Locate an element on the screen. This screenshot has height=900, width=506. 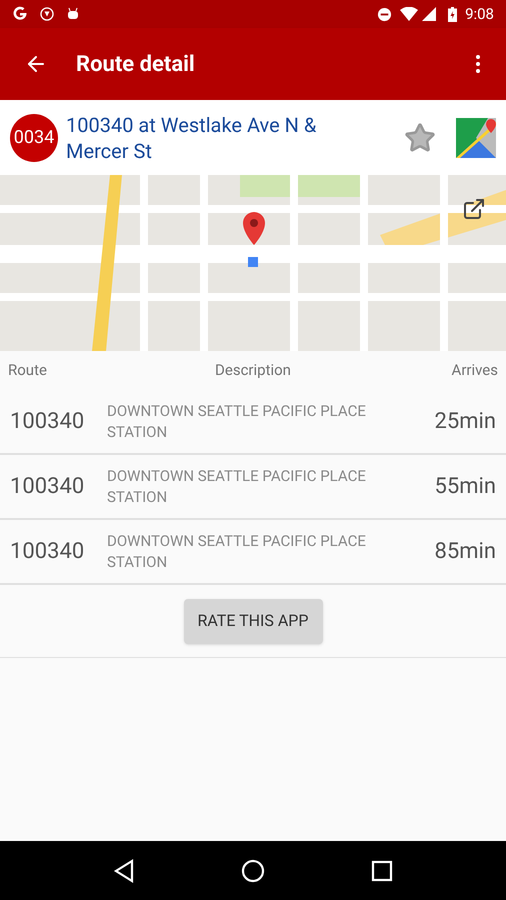
arrival-time: 85min is located at coordinates (464, 552).